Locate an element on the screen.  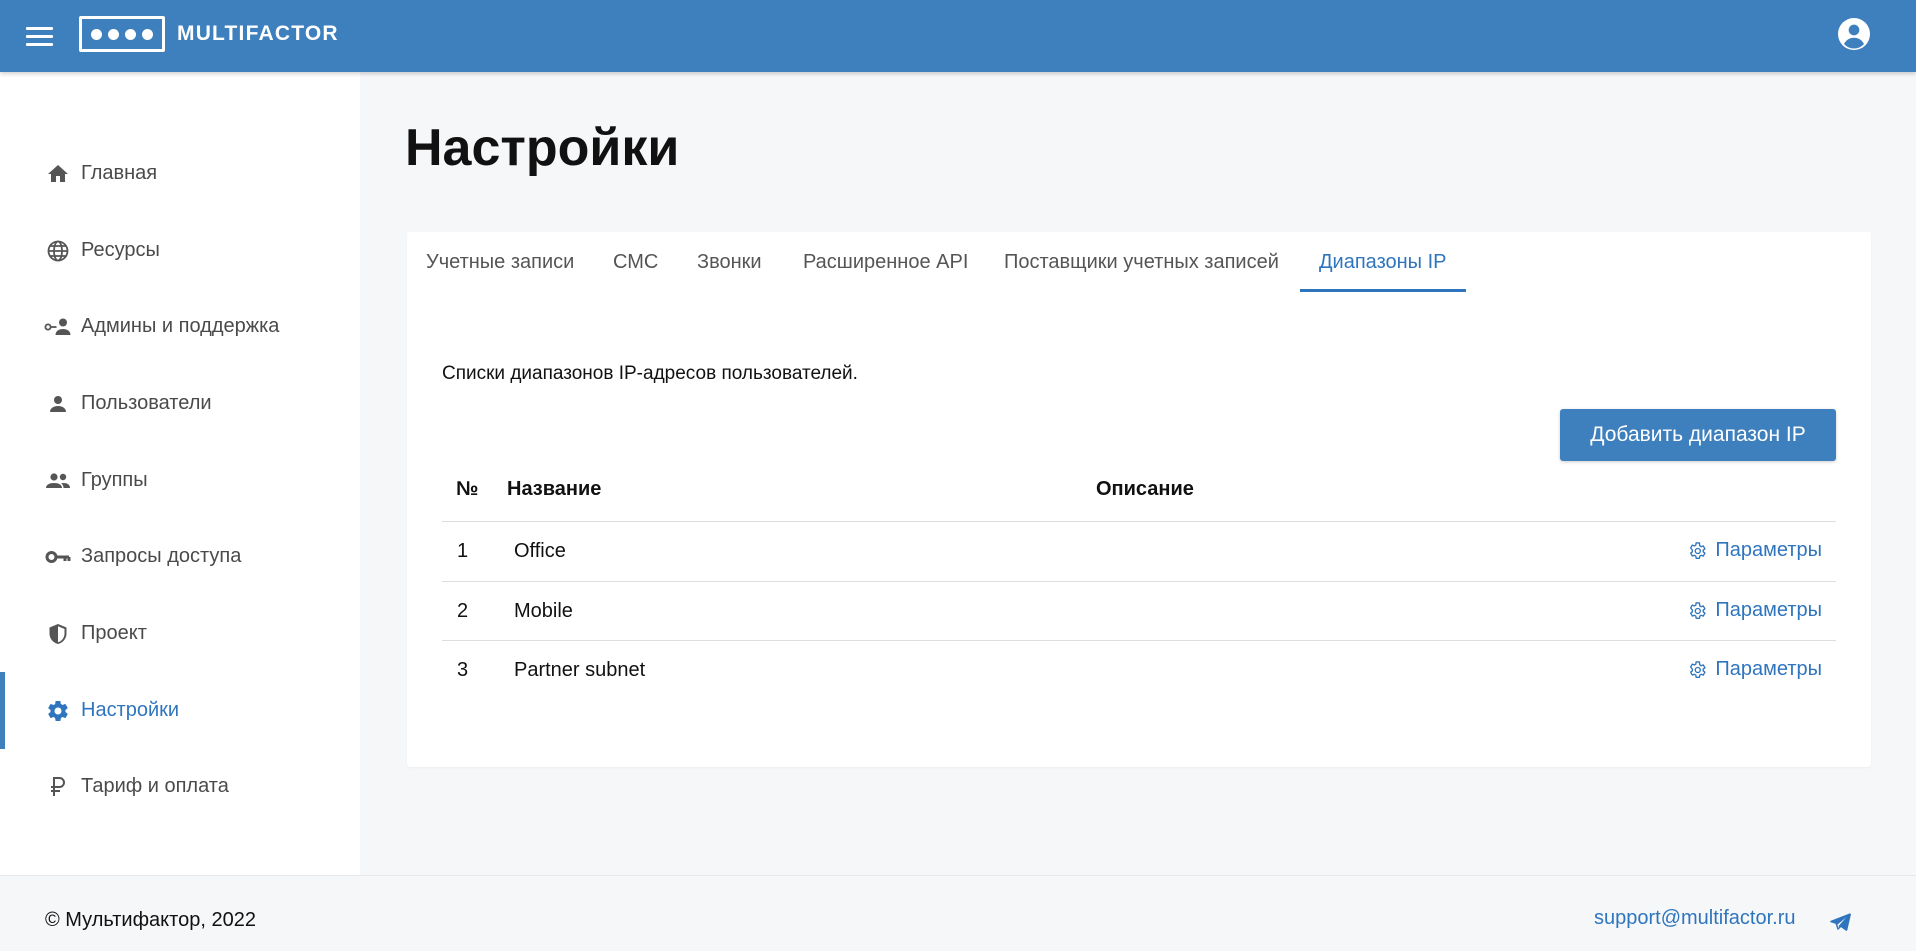
user-icon is located at coordinates (58, 404).